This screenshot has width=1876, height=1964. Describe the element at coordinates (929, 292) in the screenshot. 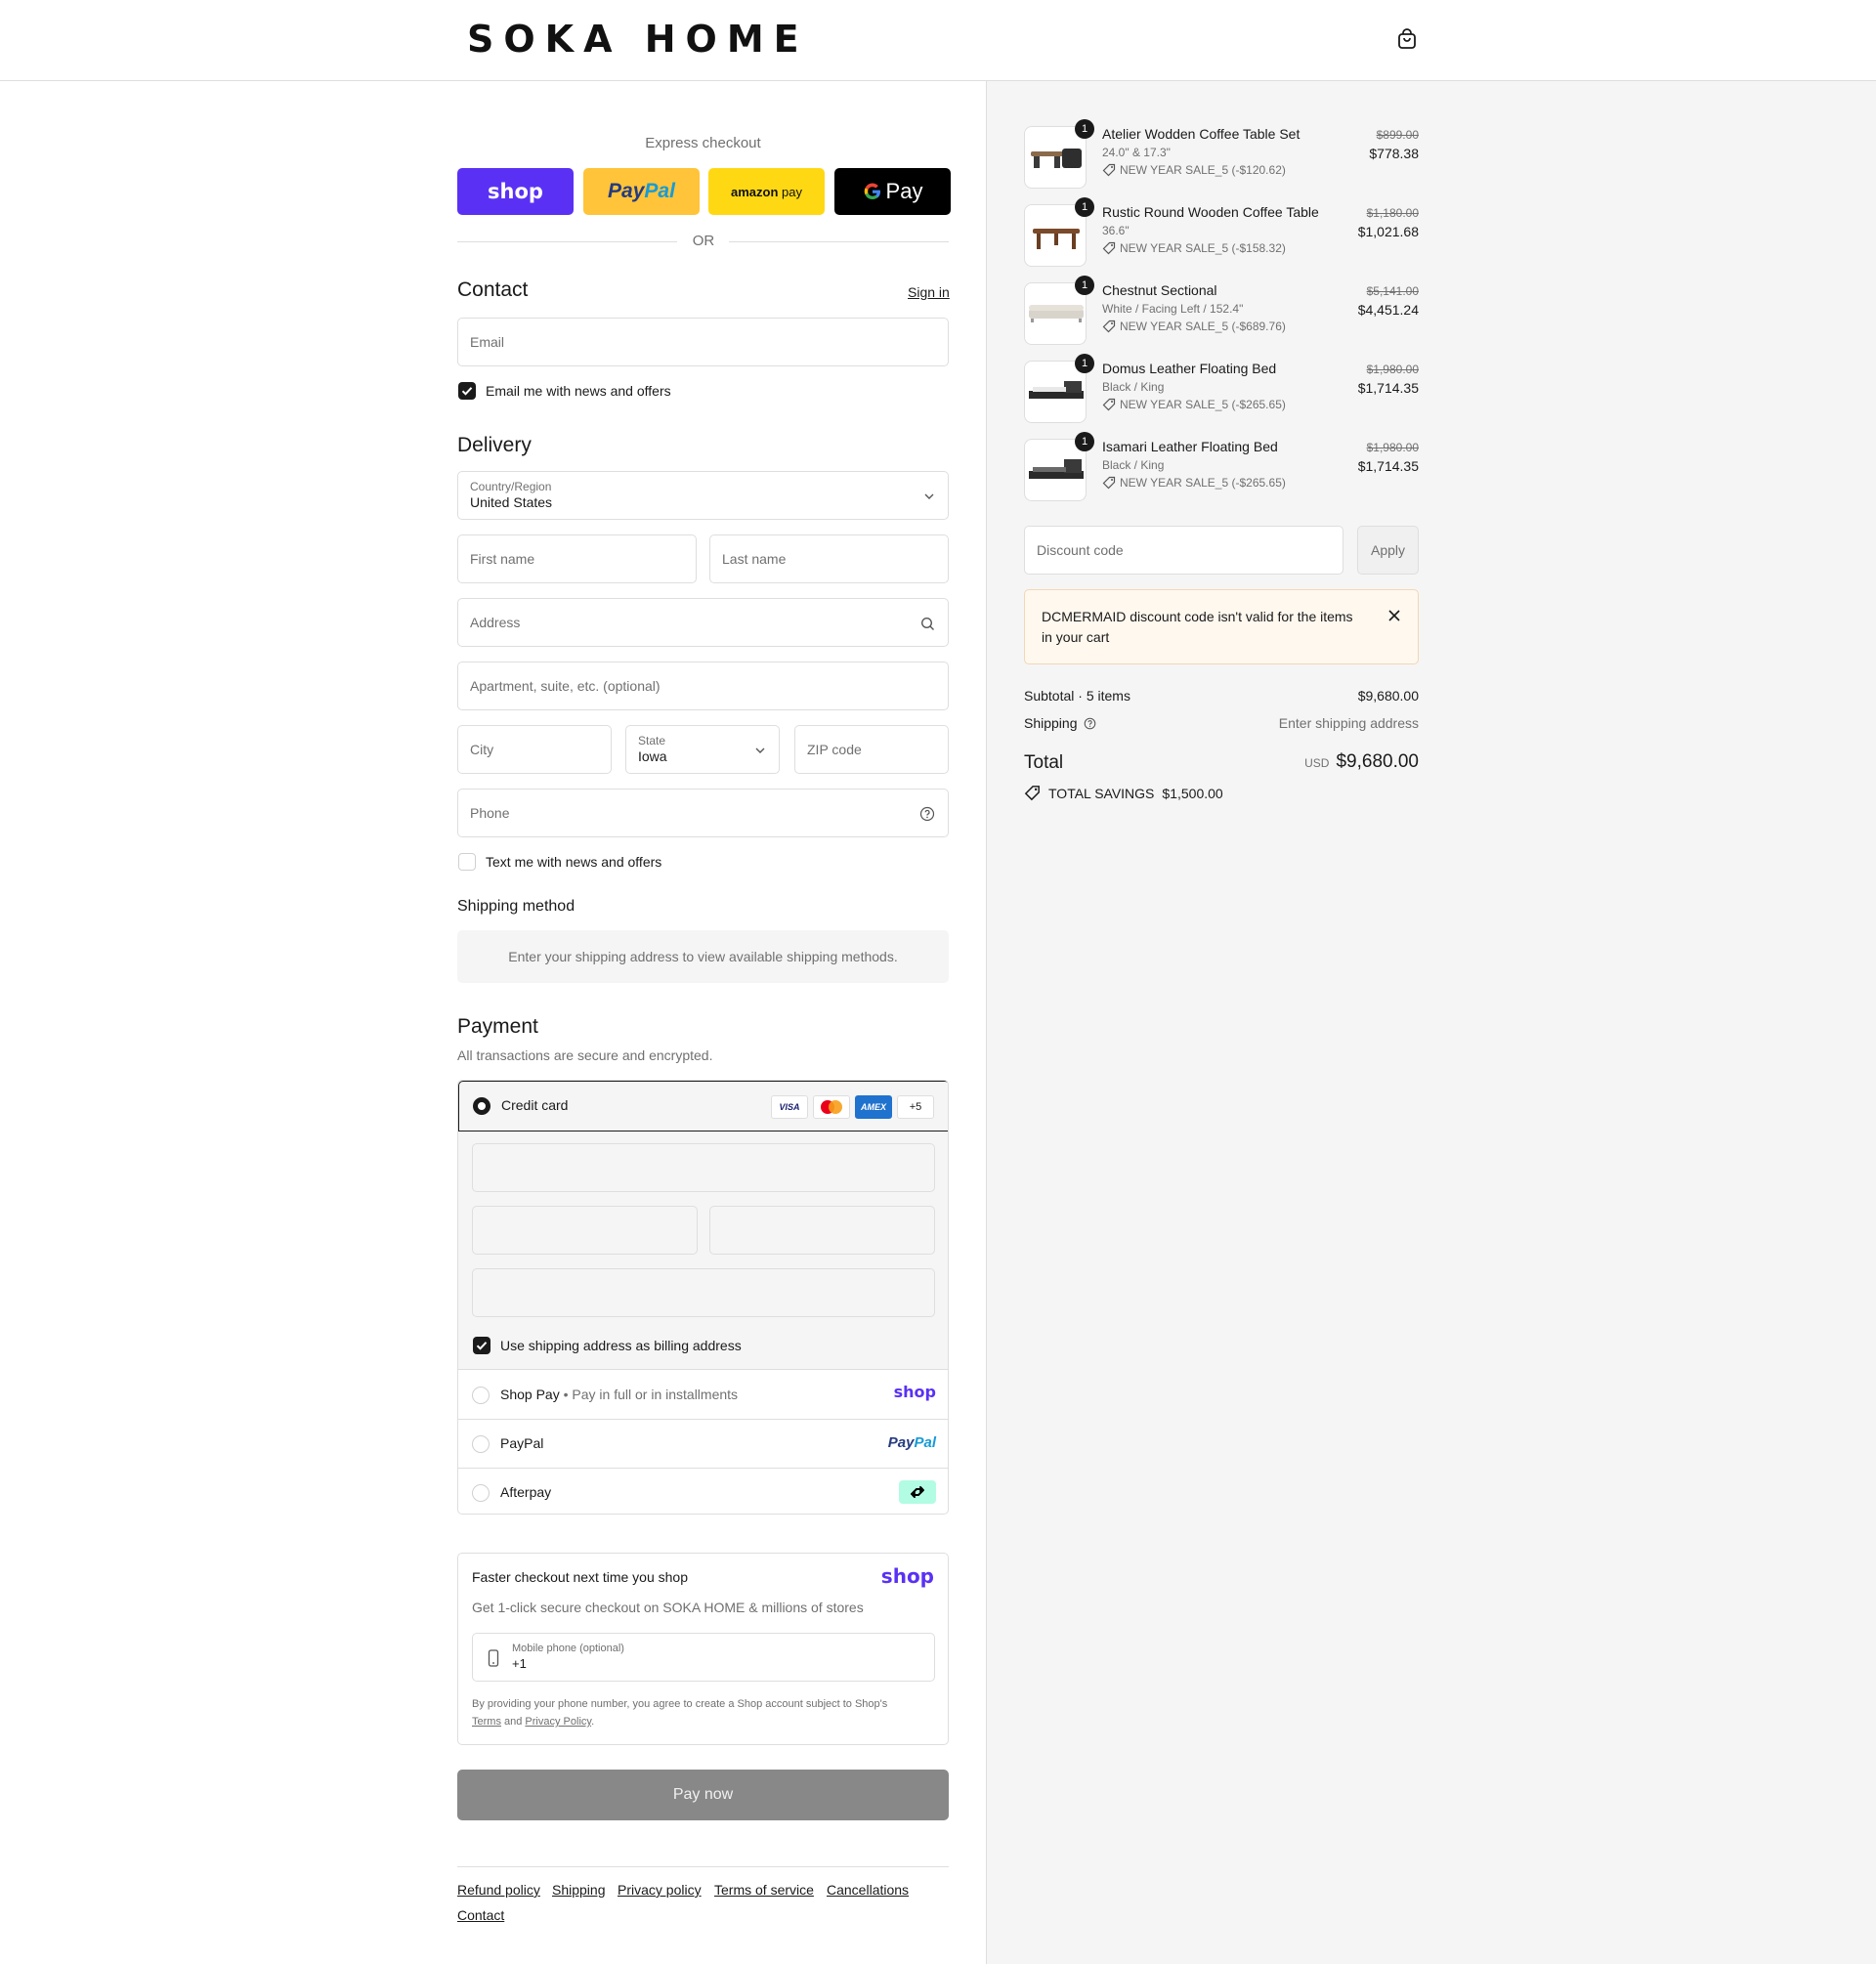

I see `sign-in-link: Sign in` at that location.